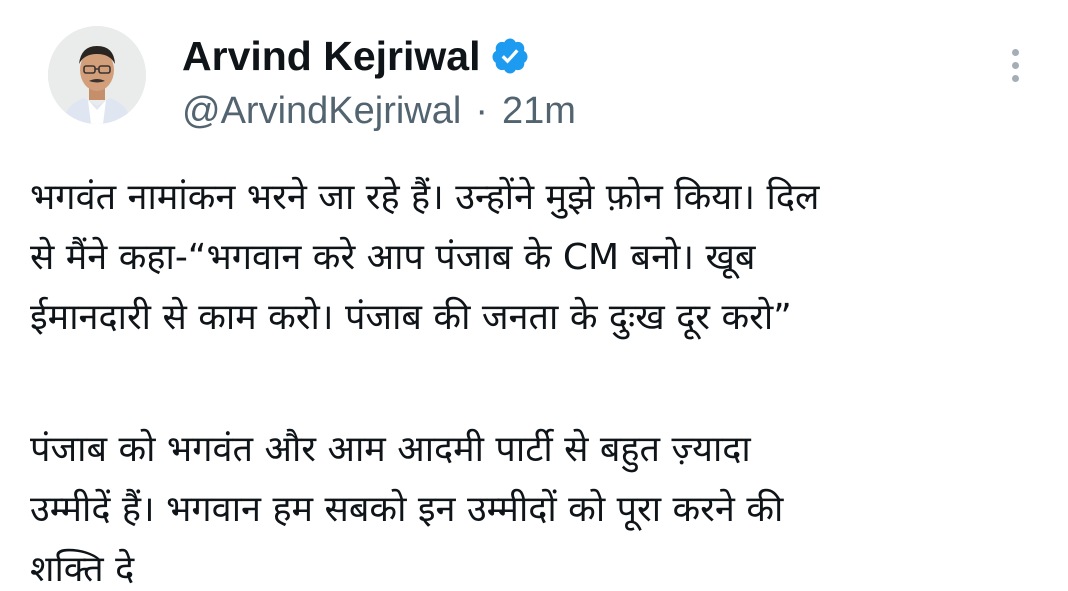 The image size is (1068, 591). Describe the element at coordinates (82, 569) in the screenshot. I see `tweet-line: शक्ति दे` at that location.